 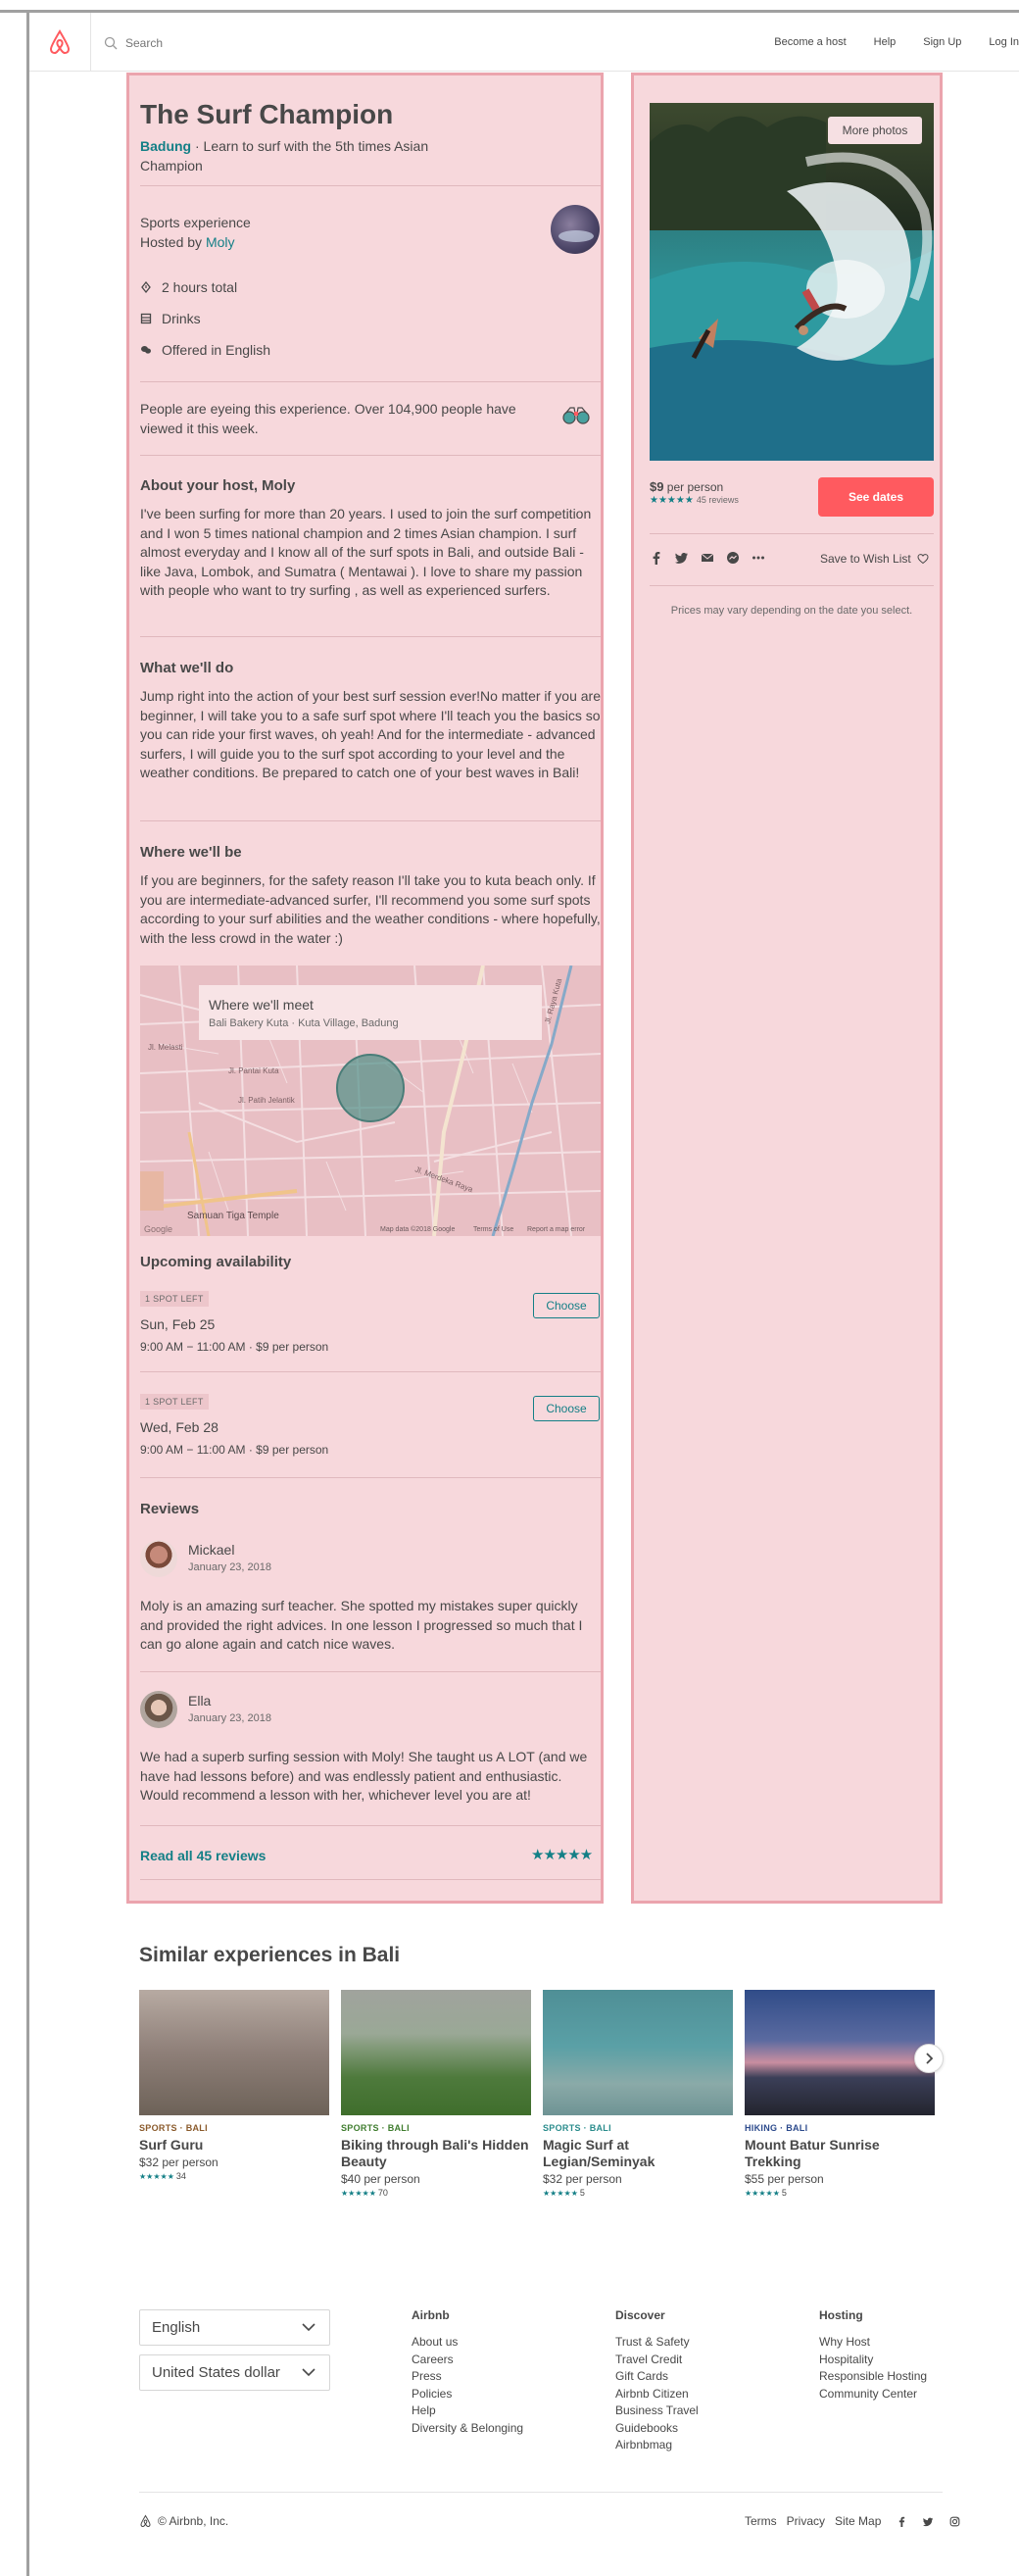 What do you see at coordinates (178, 1324) in the screenshot?
I see `slot-date: Sun, Feb 25` at bounding box center [178, 1324].